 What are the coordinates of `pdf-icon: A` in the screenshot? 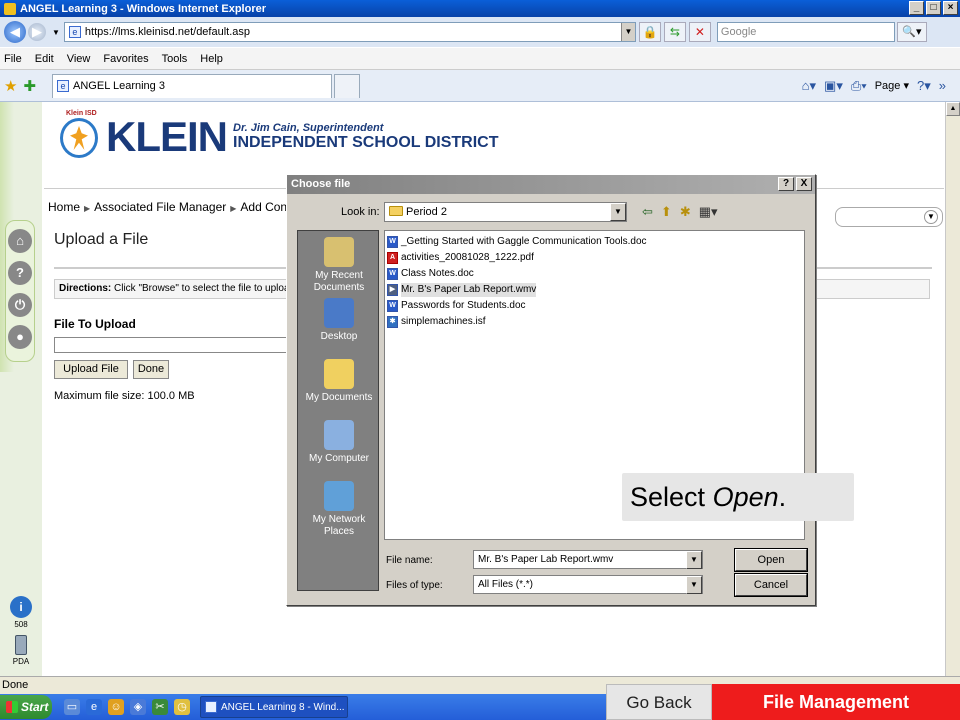 It's located at (392, 258).